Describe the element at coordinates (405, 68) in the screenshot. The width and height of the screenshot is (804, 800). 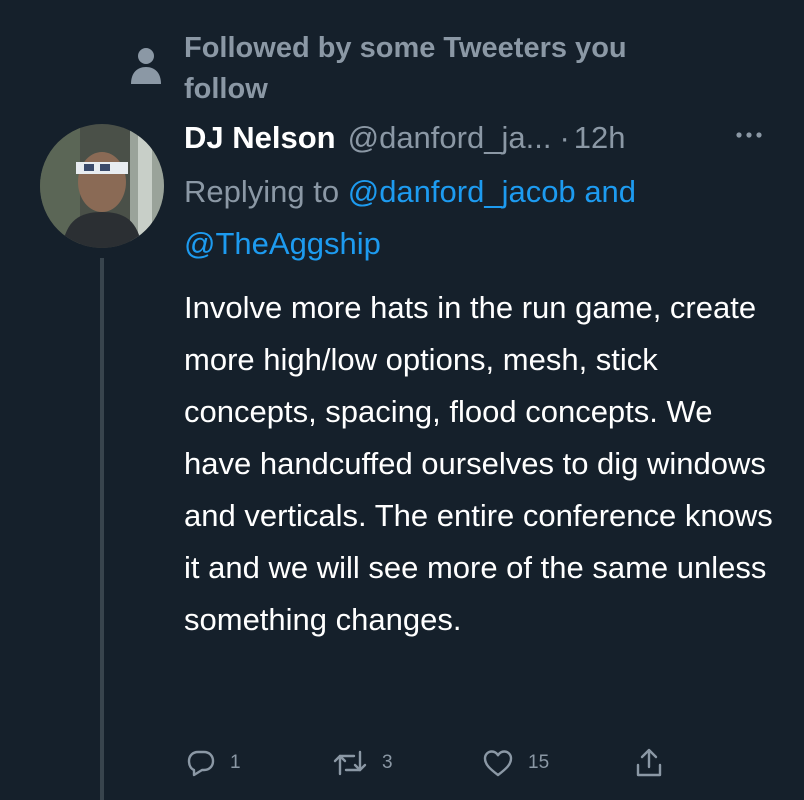
I see `social-context-text: Followed by some Tweeters you follow` at that location.